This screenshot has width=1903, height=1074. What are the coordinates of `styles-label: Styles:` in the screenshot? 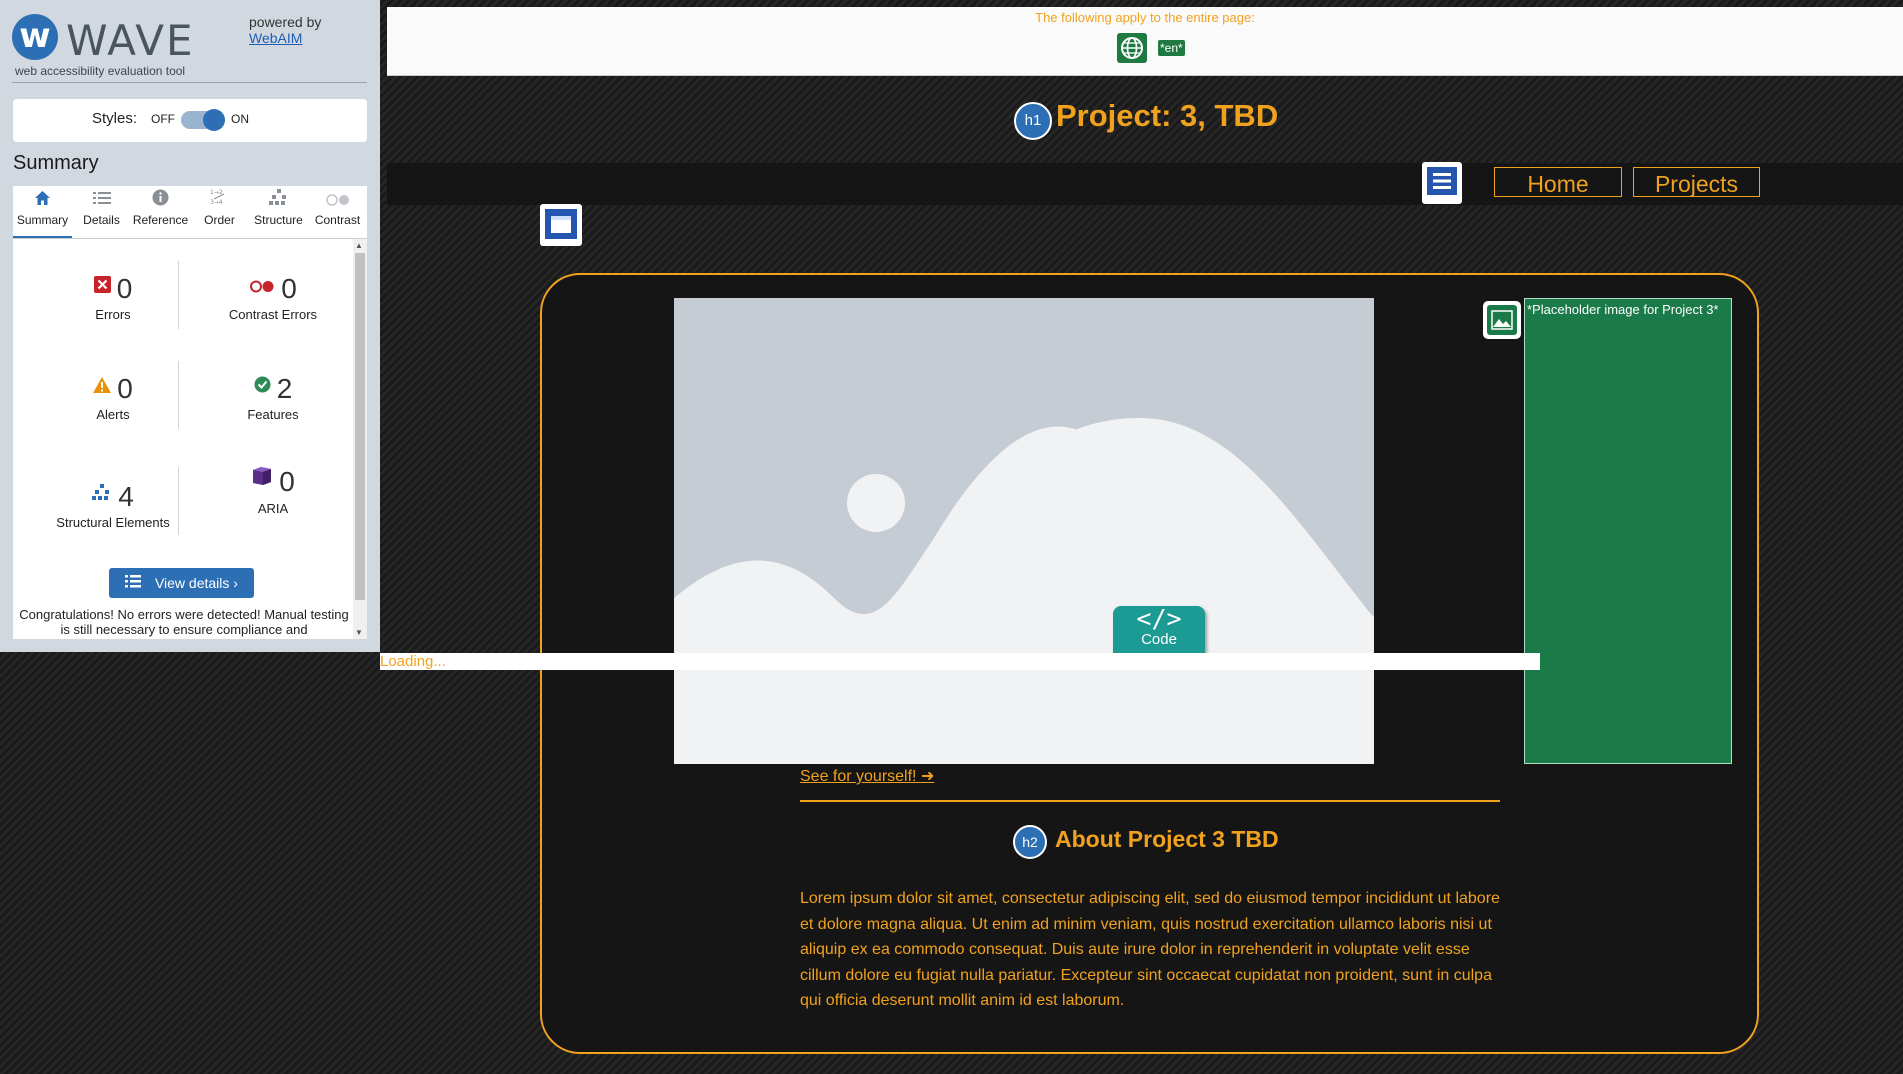 It's located at (115, 118).